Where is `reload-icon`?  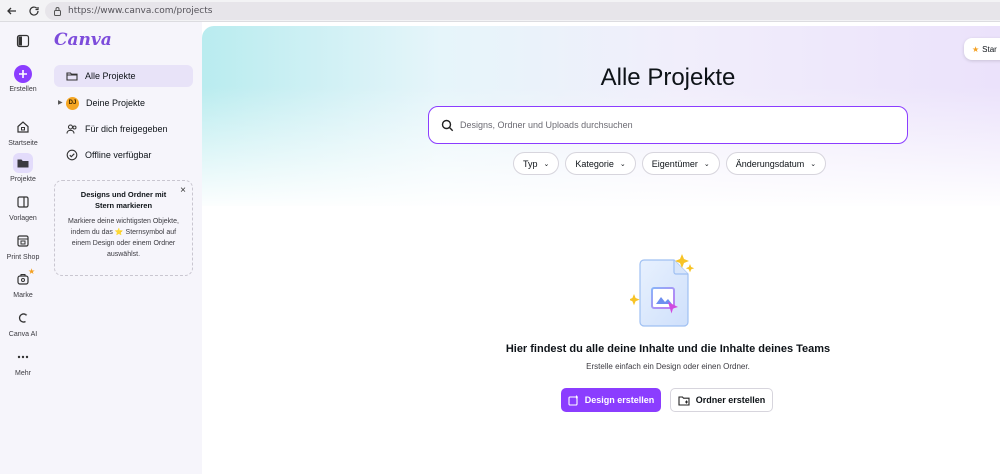
reload-icon is located at coordinates (34, 10).